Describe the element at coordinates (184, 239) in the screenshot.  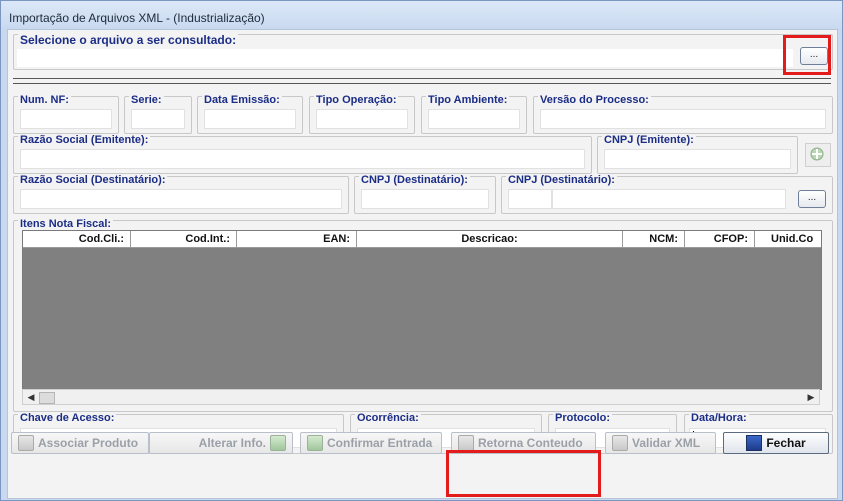
I see `col-cod-int: Cod.Int.:` at that location.